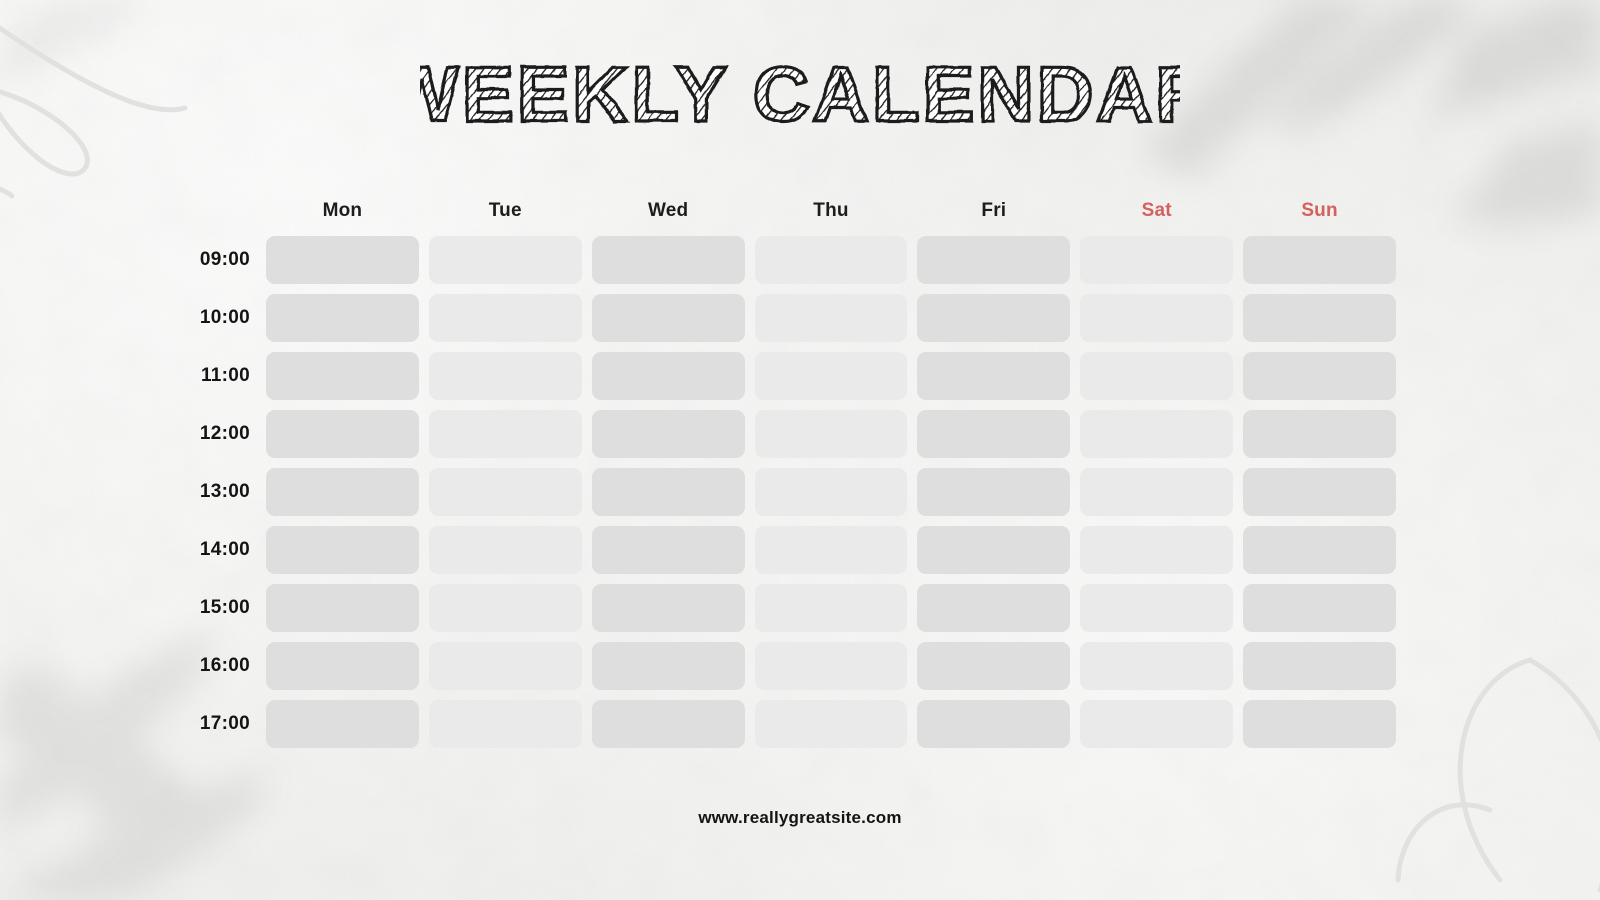 Image resolution: width=1600 pixels, height=900 pixels. What do you see at coordinates (224, 665) in the screenshot?
I see `time-label-1600: 16:00` at bounding box center [224, 665].